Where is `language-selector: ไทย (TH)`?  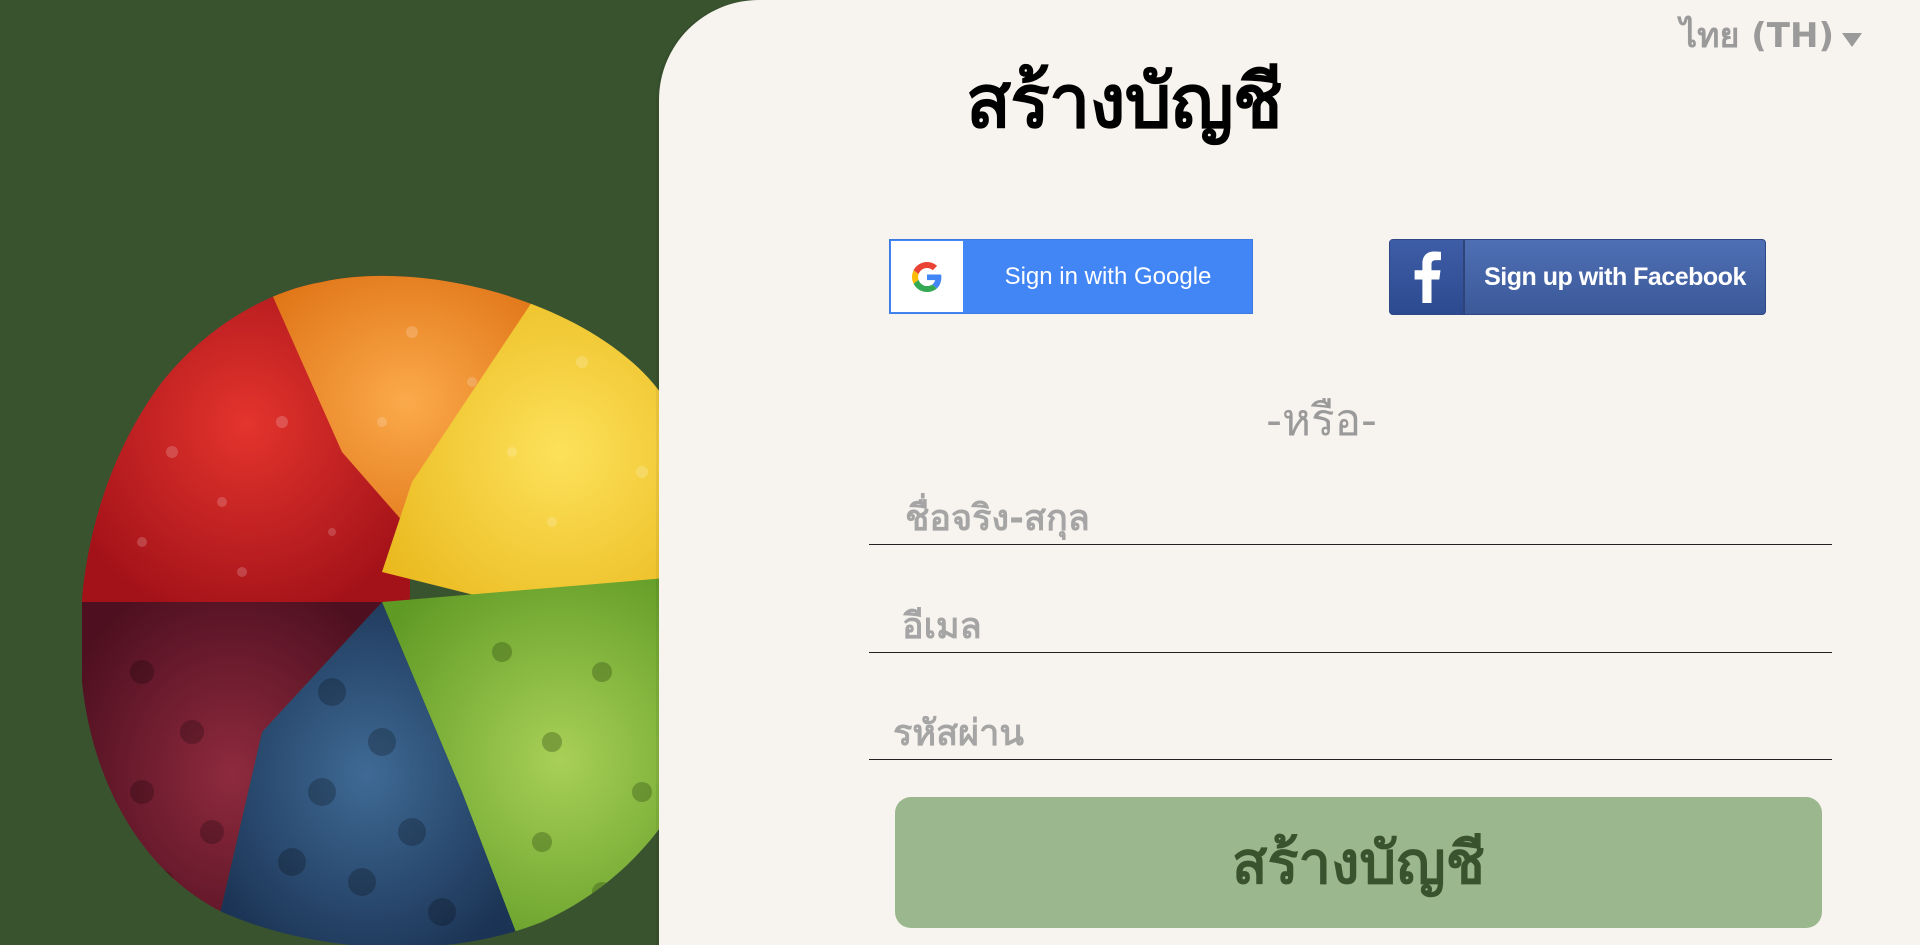
language-selector: ไทย (TH) is located at coordinates (1771, 35).